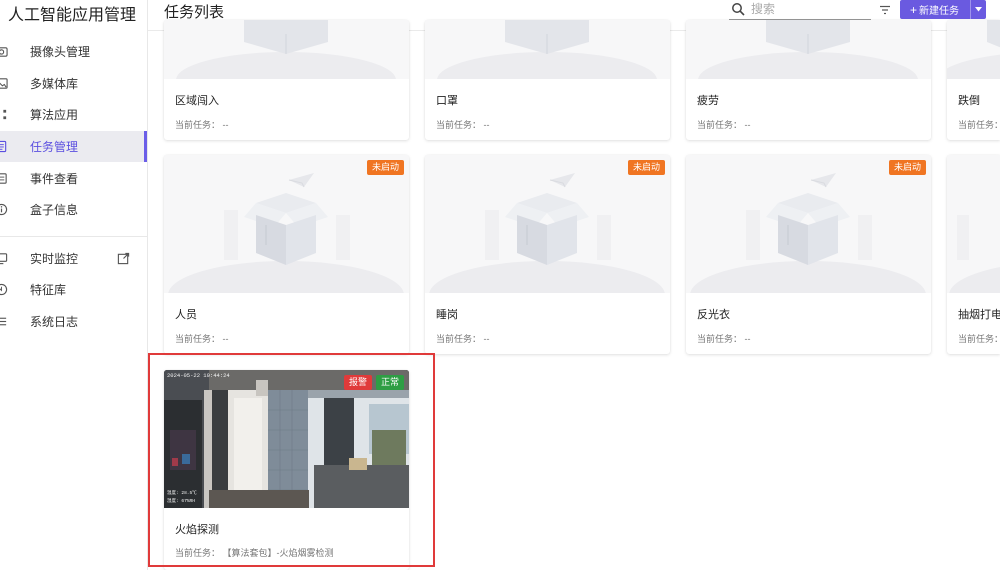 The height and width of the screenshot is (570, 1000). Describe the element at coordinates (979, 315) in the screenshot. I see `task-card-title: 抽烟打电` at that location.